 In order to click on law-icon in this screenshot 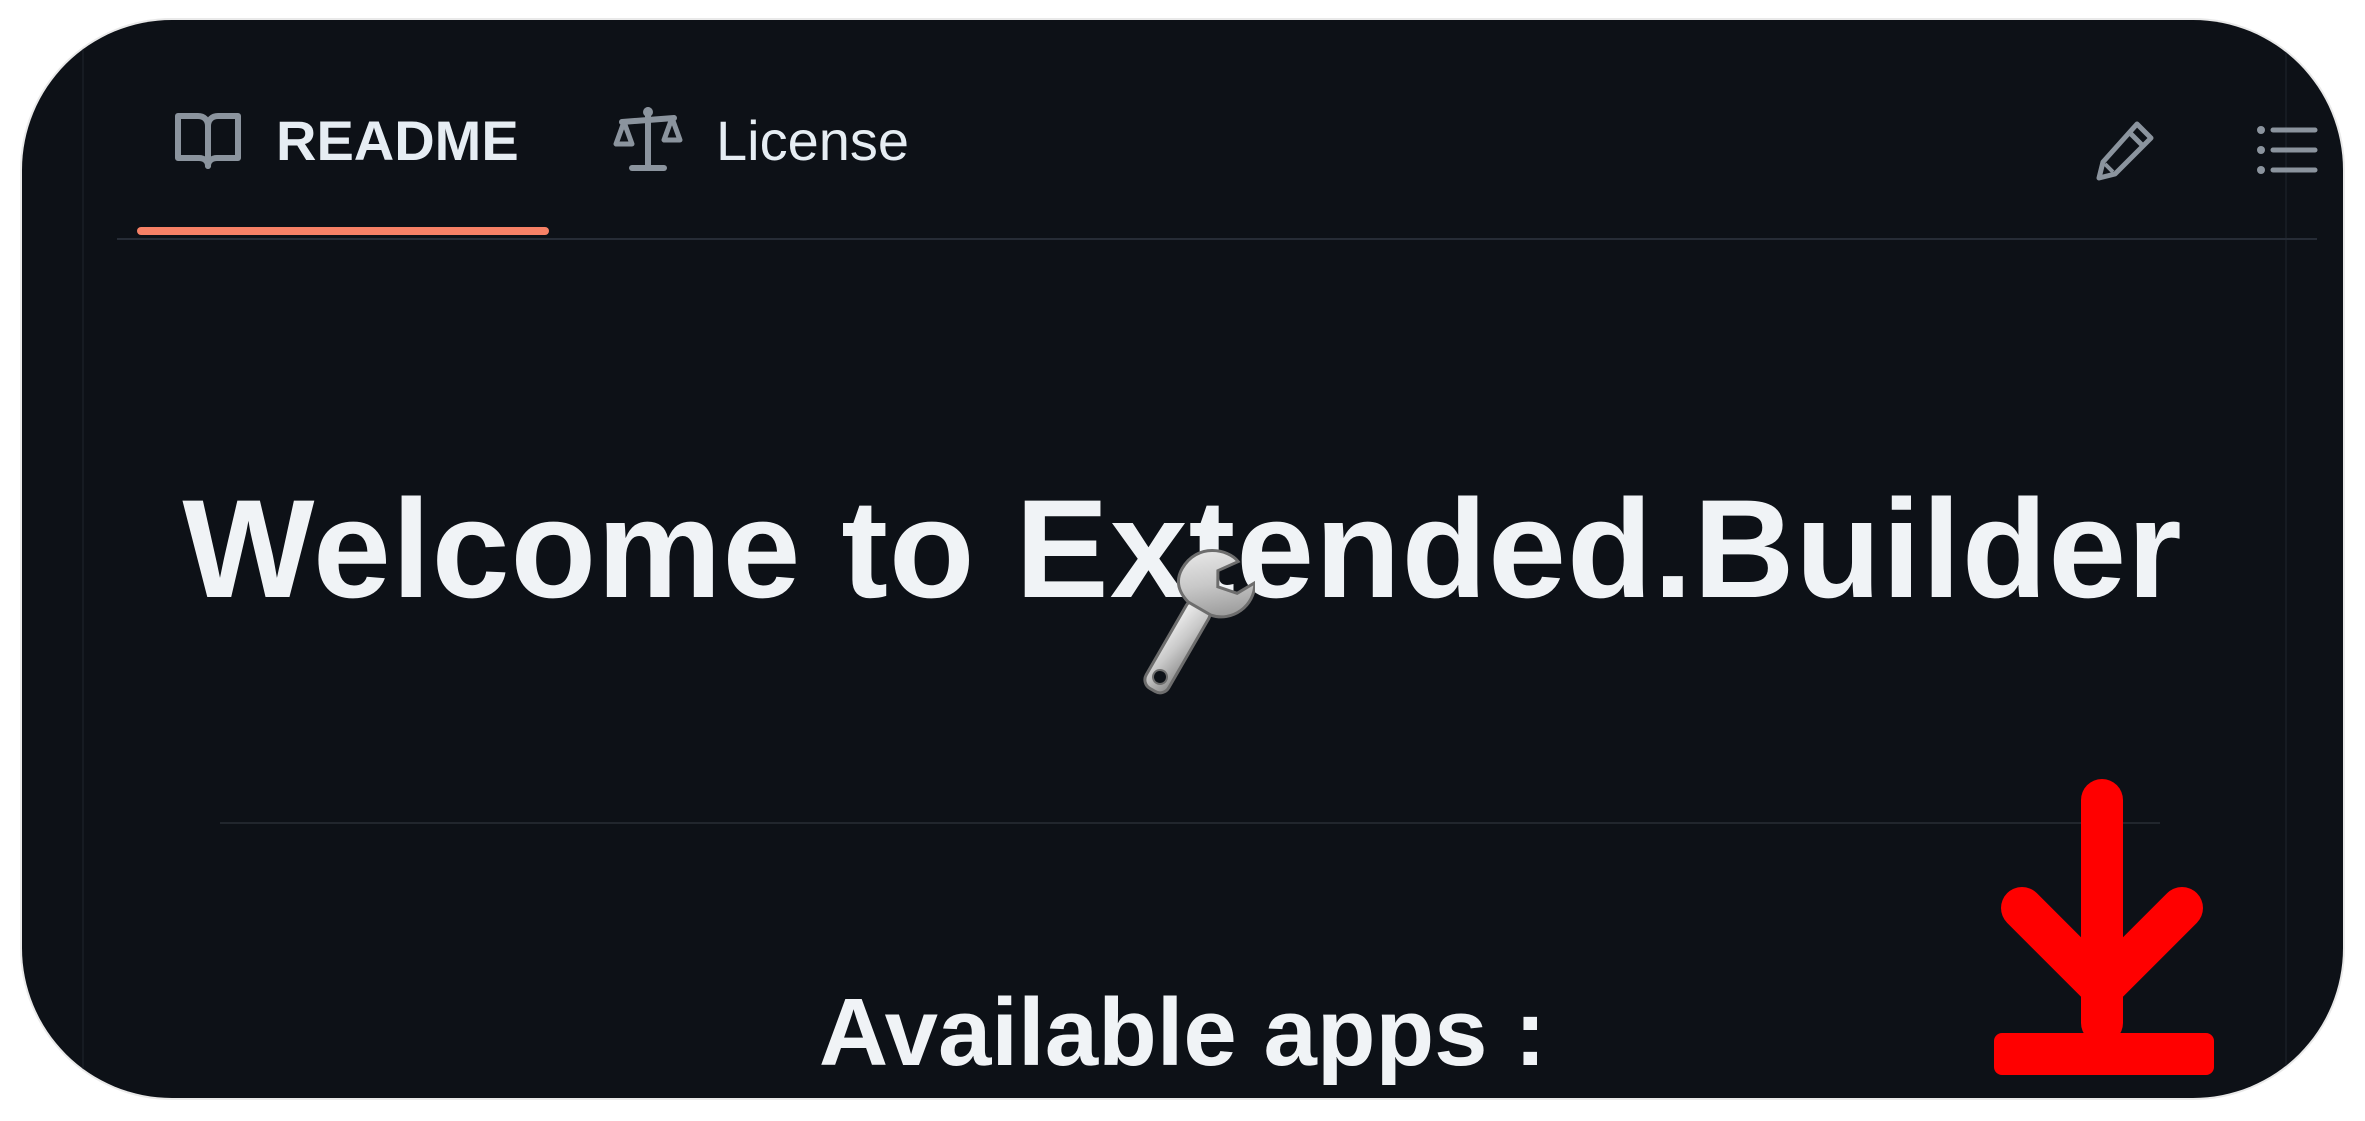, I will do `click(648, 140)`.